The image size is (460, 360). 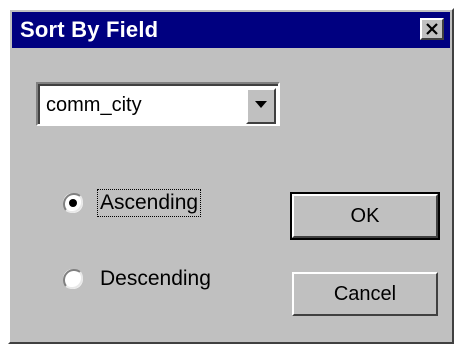 I want to click on radio-descending-label: Descending, so click(x=155, y=278).